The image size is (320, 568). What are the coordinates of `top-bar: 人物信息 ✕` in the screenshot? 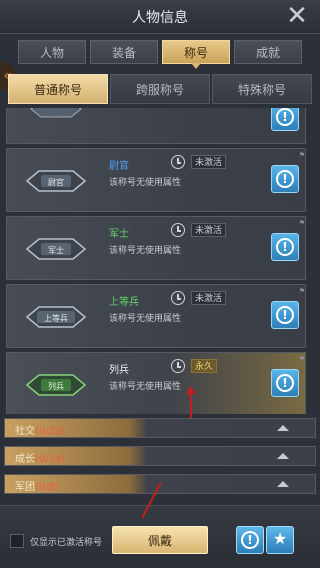 It's located at (160, 17).